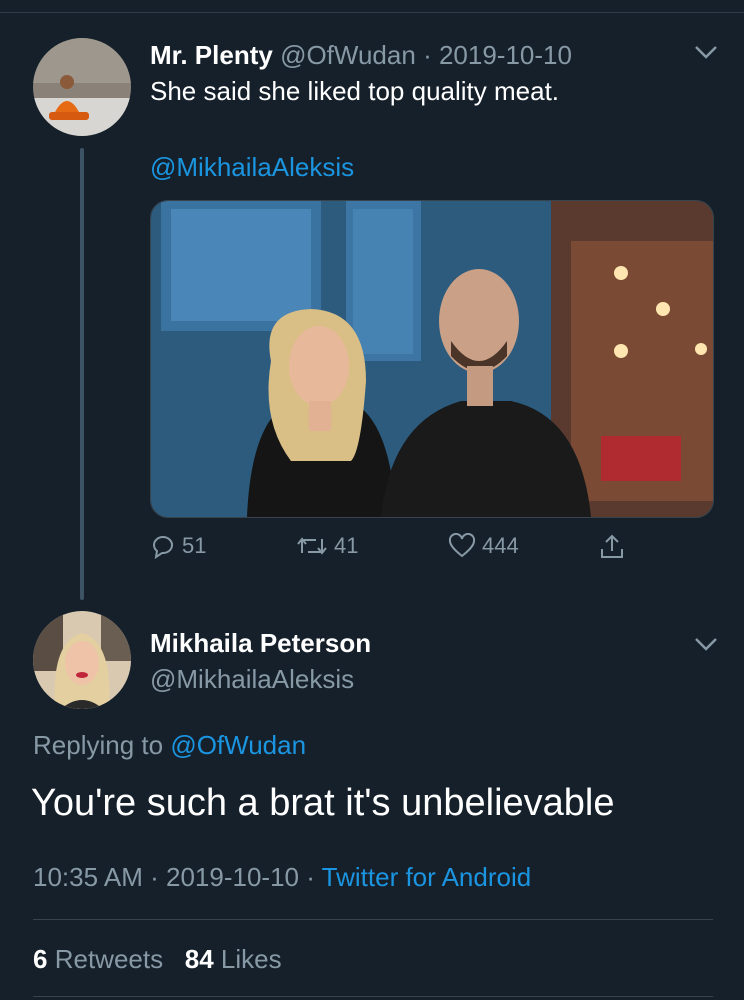  I want to click on tweet-stats: 6 Retweets 84 Likes, so click(157, 959).